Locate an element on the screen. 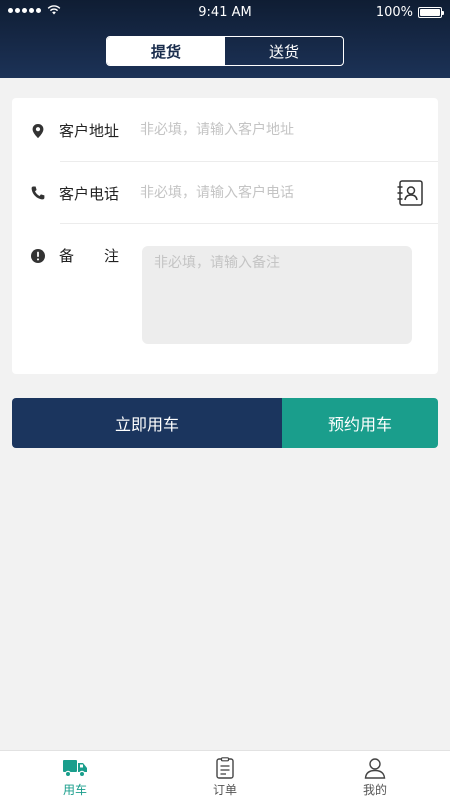  action-bar: 立即用车 预约用车 is located at coordinates (225, 423).